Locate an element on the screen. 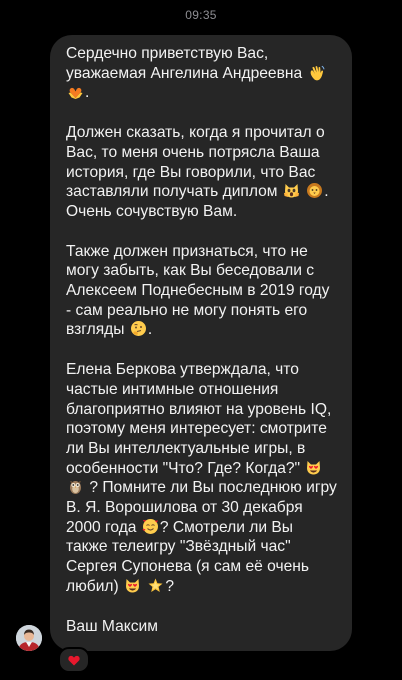 Image resolution: width=402 pixels, height=680 pixels. message-line: Елена Беркова утверждала, что is located at coordinates (182, 370).